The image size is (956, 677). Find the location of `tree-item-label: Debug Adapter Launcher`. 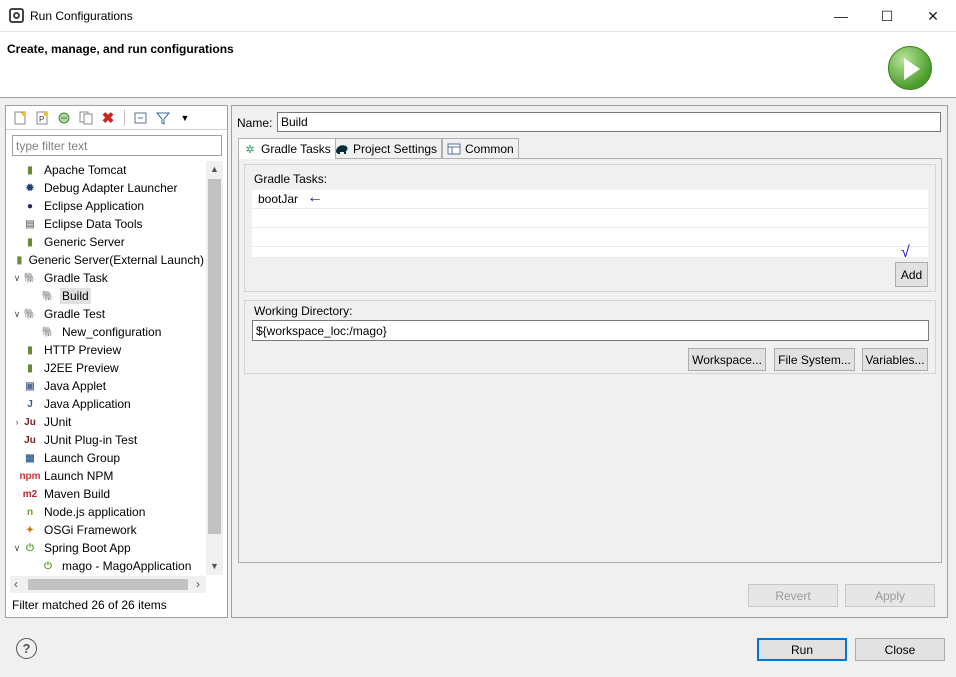

tree-item-label: Debug Adapter Launcher is located at coordinates (111, 188).